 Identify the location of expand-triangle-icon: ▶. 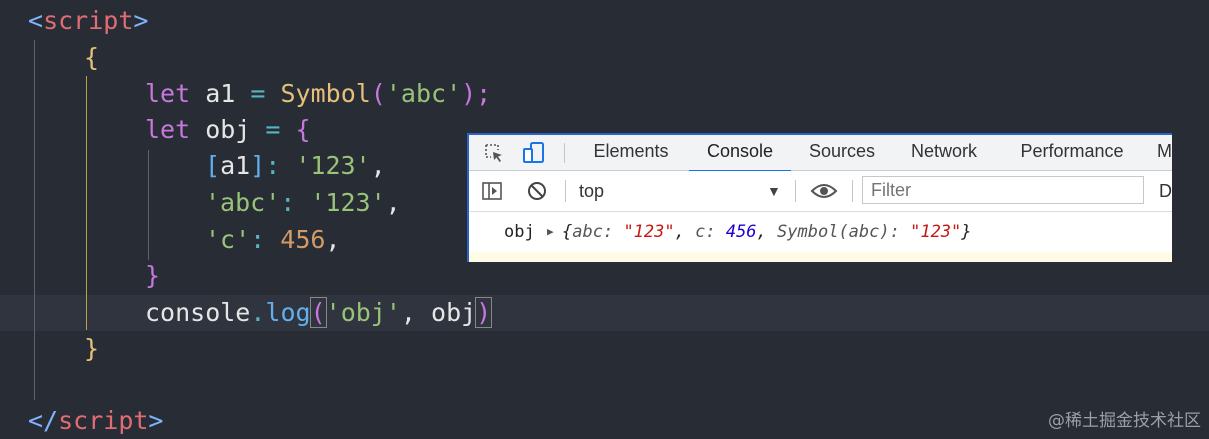
(550, 232).